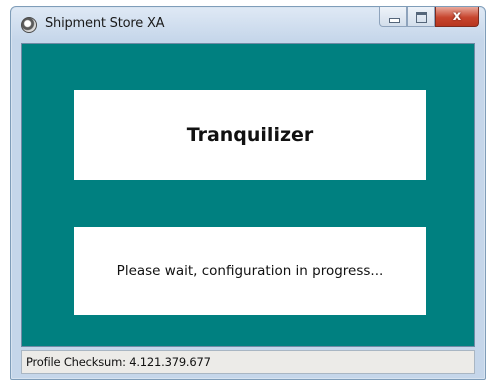 This screenshot has height=385, width=496. Describe the element at coordinates (29, 25) in the screenshot. I see `app-disc-icon` at that location.